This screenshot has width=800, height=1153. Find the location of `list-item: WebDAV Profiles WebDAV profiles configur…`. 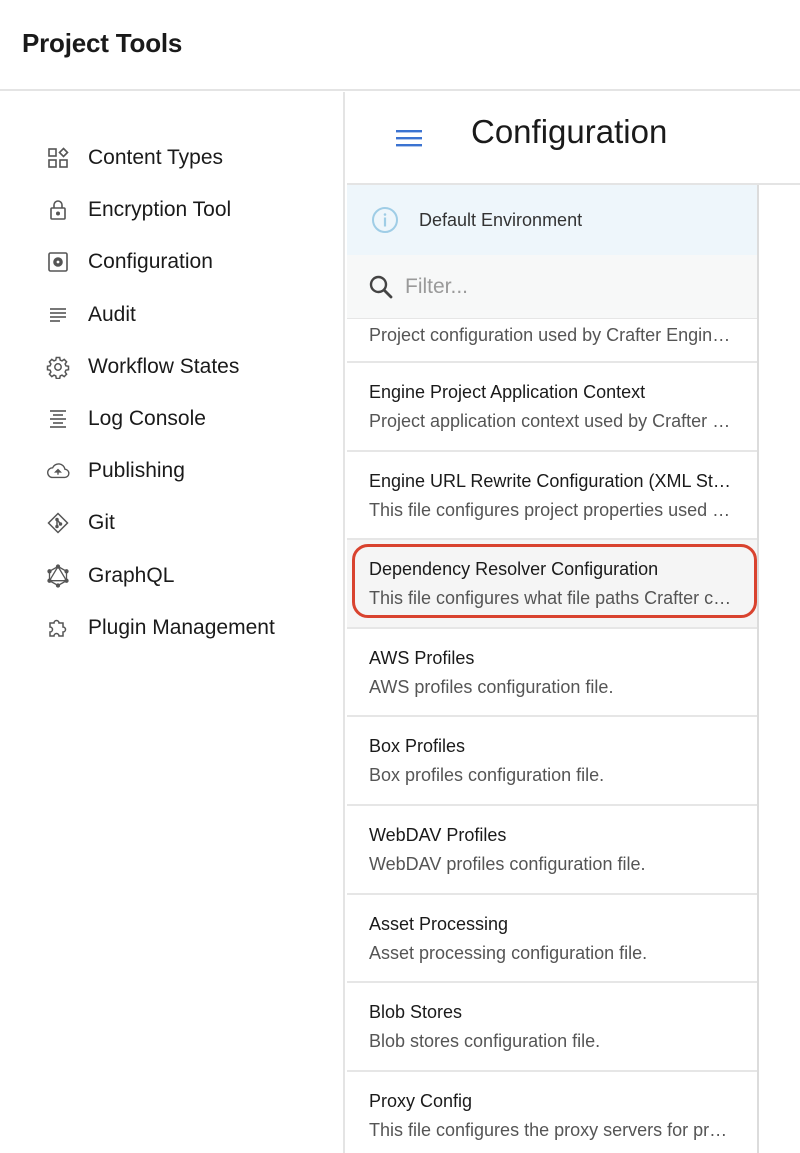

list-item: WebDAV Profiles WebDAV profiles configur… is located at coordinates (552, 850).